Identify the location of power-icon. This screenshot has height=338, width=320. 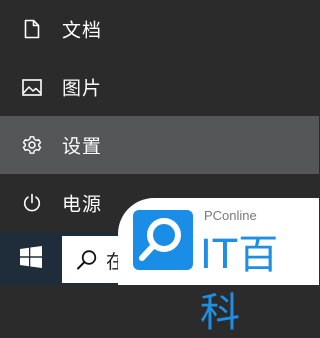
(32, 203).